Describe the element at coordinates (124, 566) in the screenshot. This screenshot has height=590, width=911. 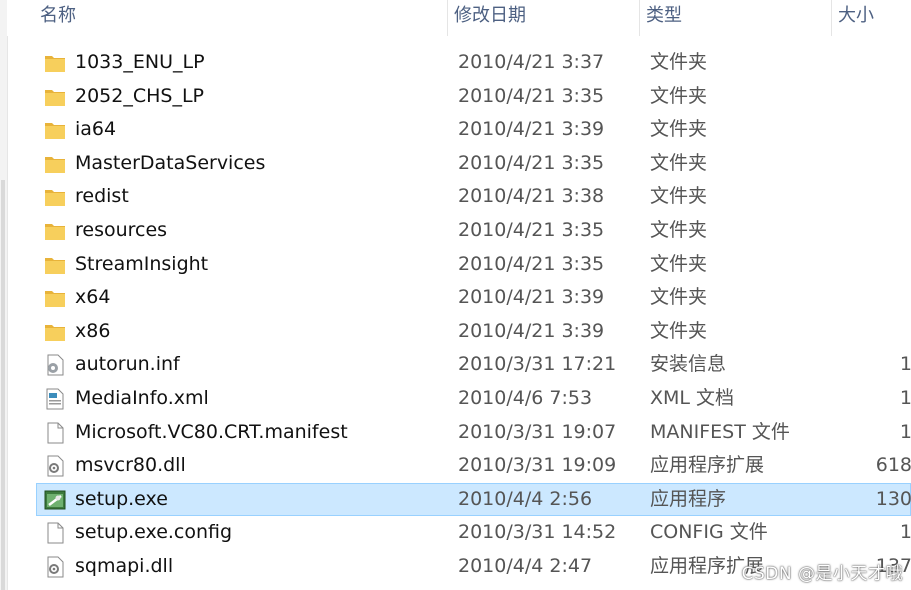
I see `file-name: sqmapi.dll` at that location.